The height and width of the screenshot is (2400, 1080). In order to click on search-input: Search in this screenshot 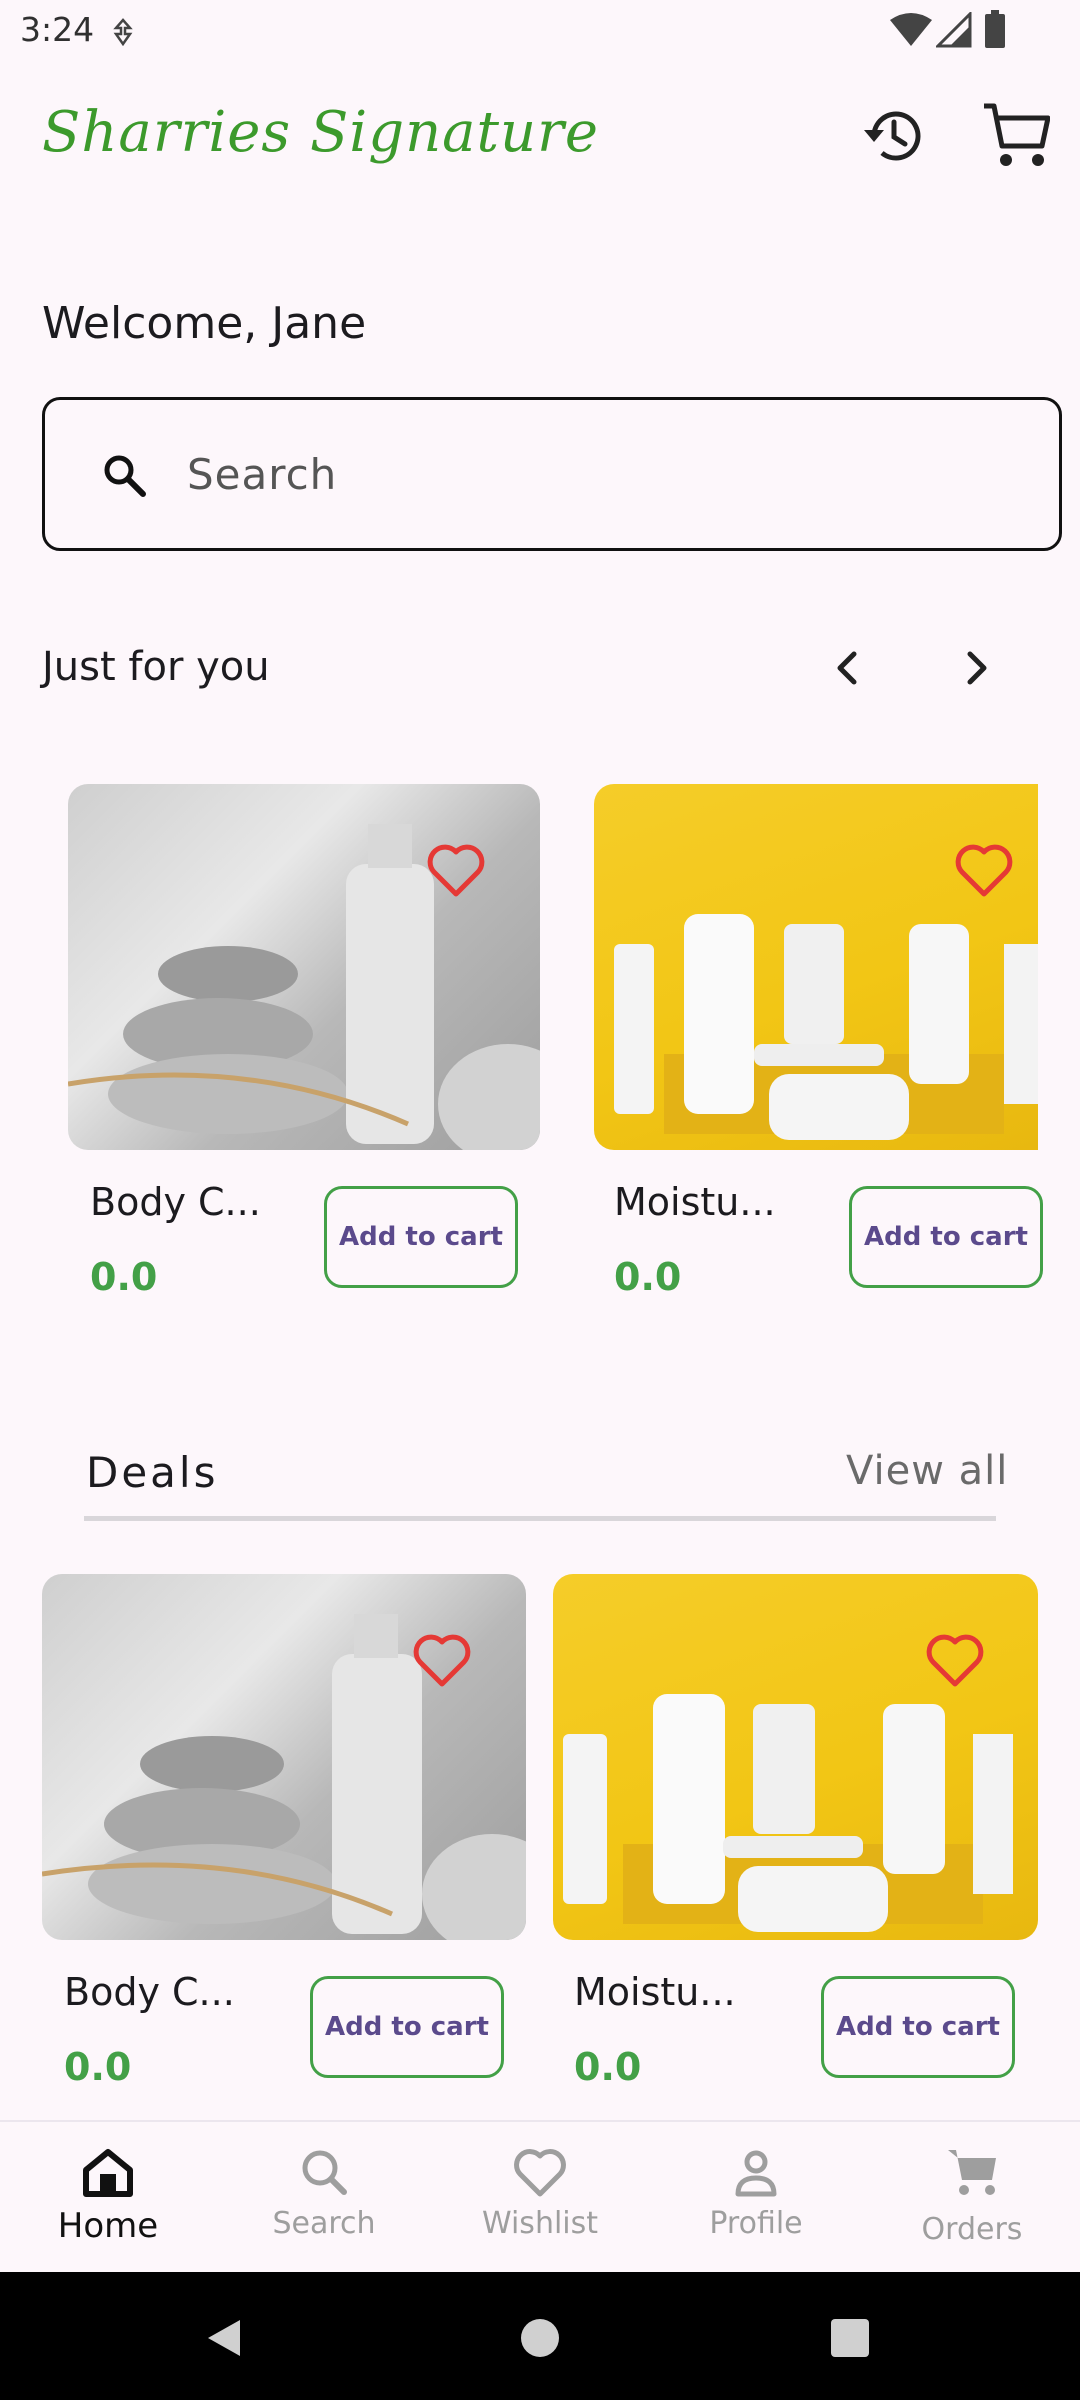, I will do `click(552, 474)`.